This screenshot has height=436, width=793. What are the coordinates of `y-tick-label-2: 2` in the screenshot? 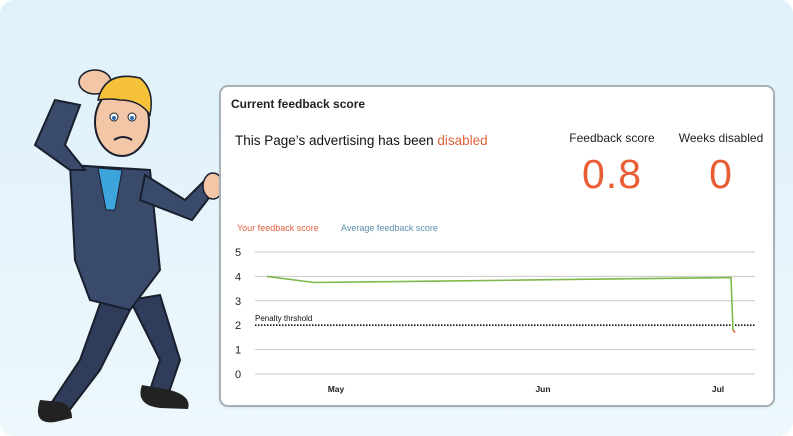 It's located at (238, 326).